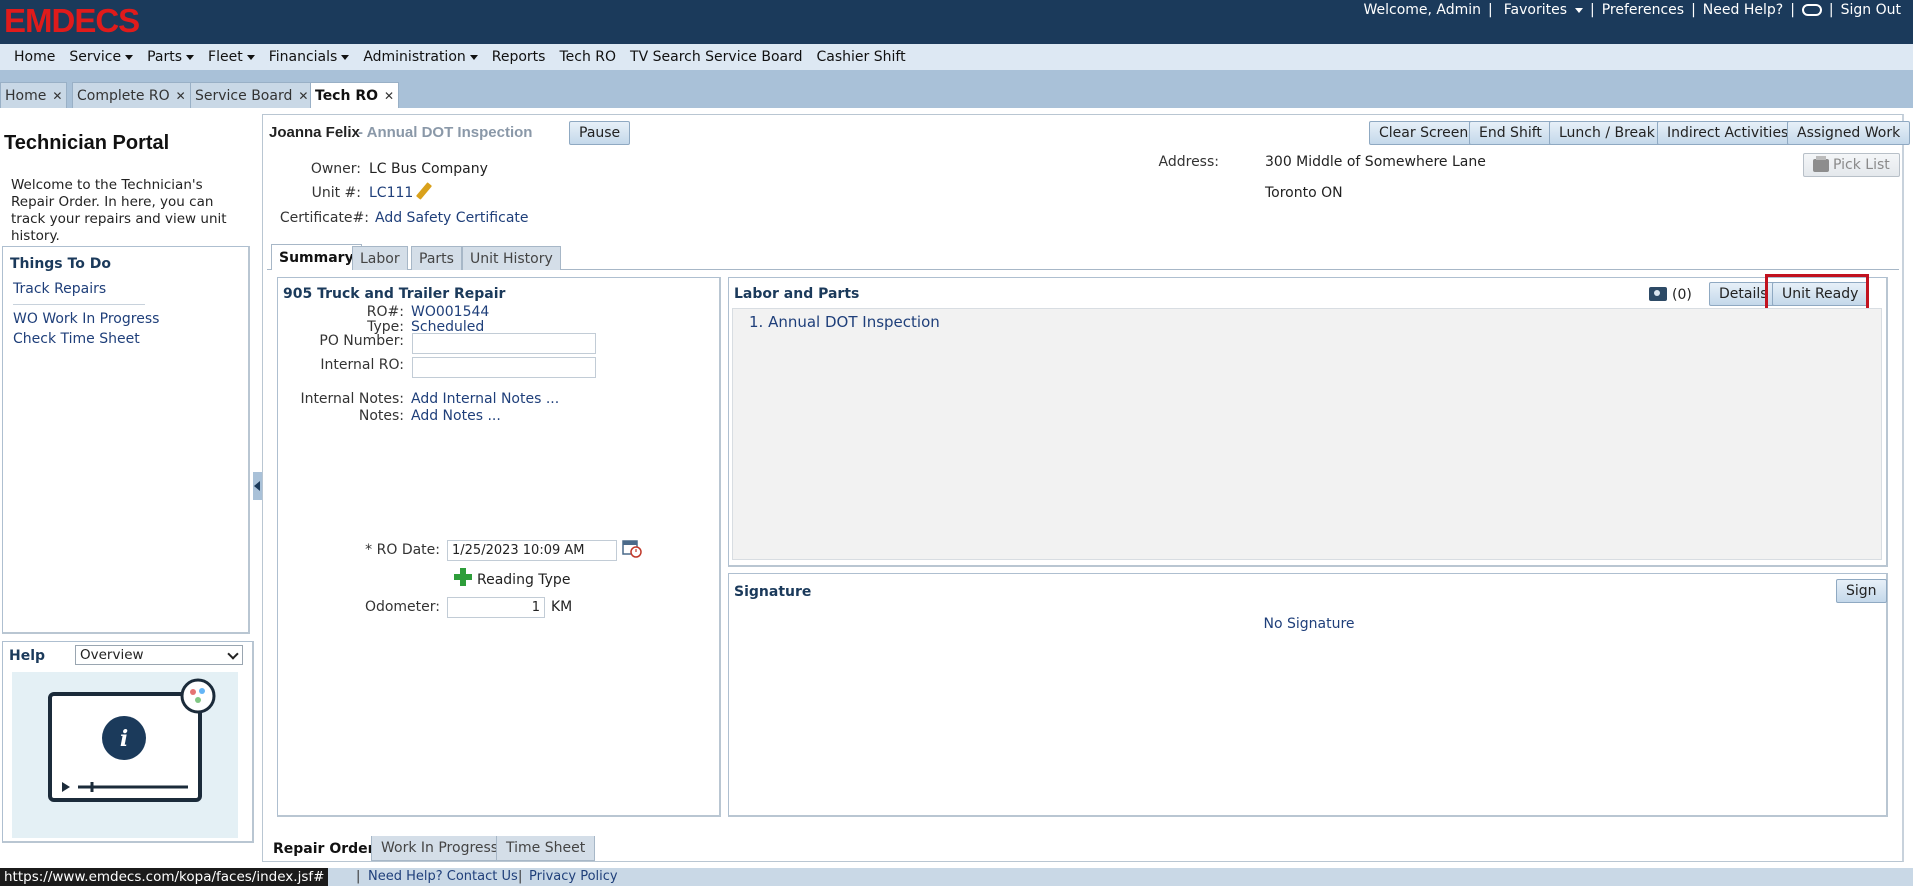  Describe the element at coordinates (445, 132) in the screenshot. I see `current-job: - Annual DOT Inspection` at that location.